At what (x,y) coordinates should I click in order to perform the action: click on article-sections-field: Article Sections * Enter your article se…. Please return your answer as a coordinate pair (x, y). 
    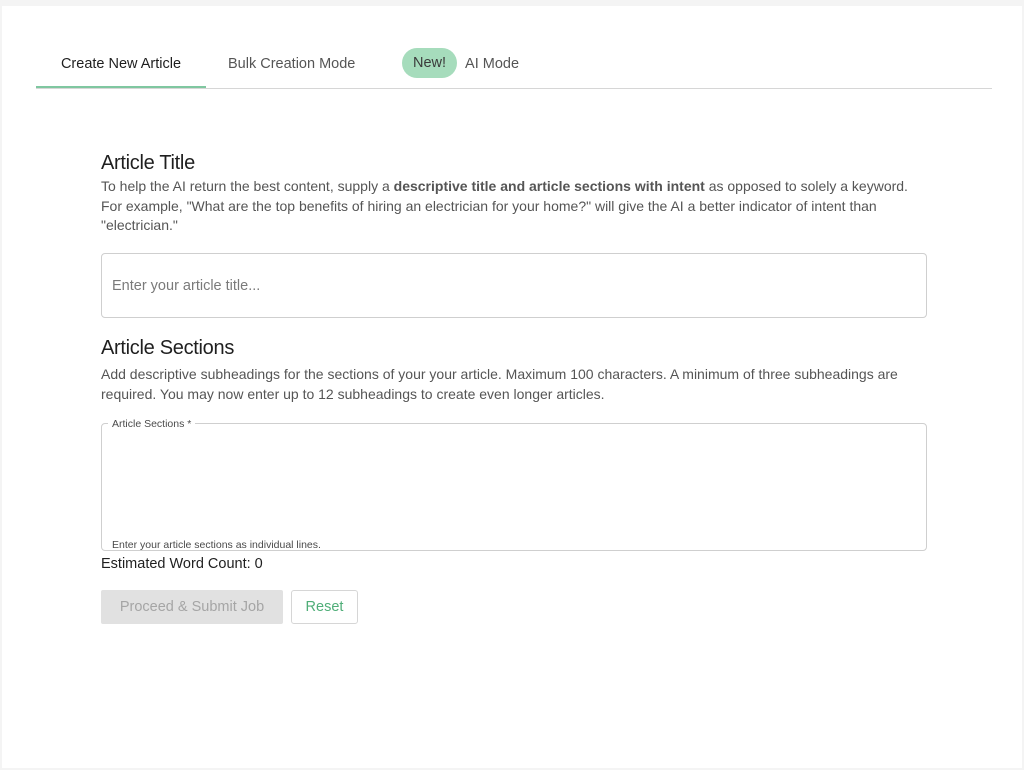
    Looking at the image, I should click on (514, 484).